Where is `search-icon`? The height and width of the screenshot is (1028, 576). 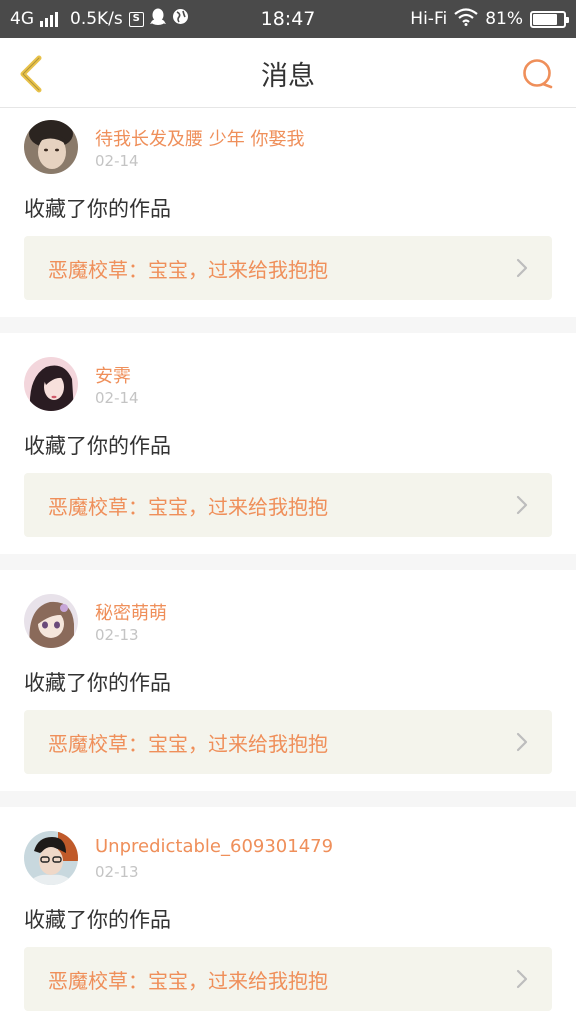
search-icon is located at coordinates (538, 74).